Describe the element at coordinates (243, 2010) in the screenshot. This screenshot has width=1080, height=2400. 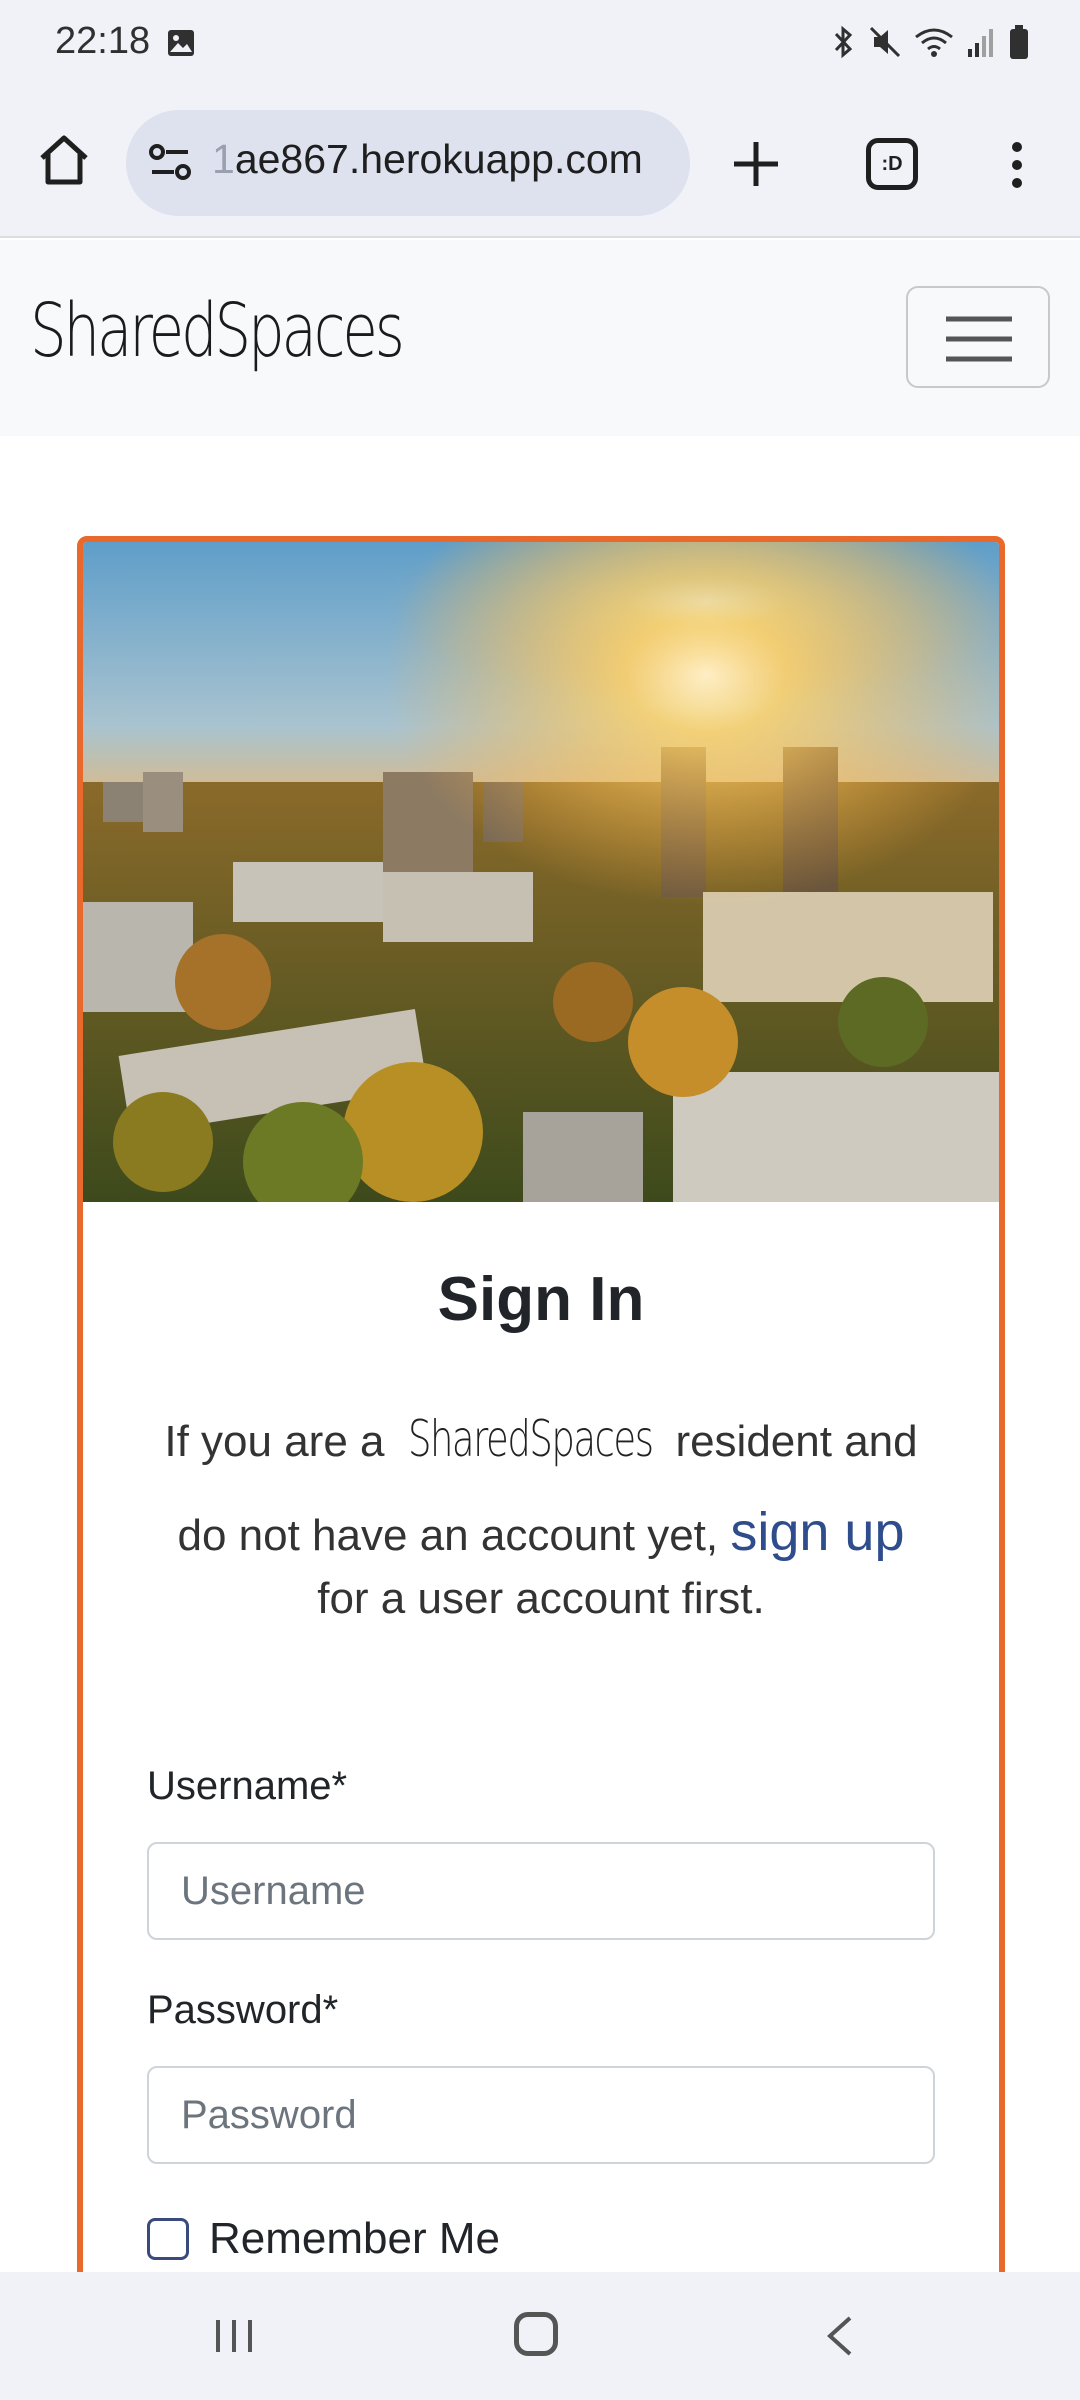
I see `password-label: Password*` at that location.